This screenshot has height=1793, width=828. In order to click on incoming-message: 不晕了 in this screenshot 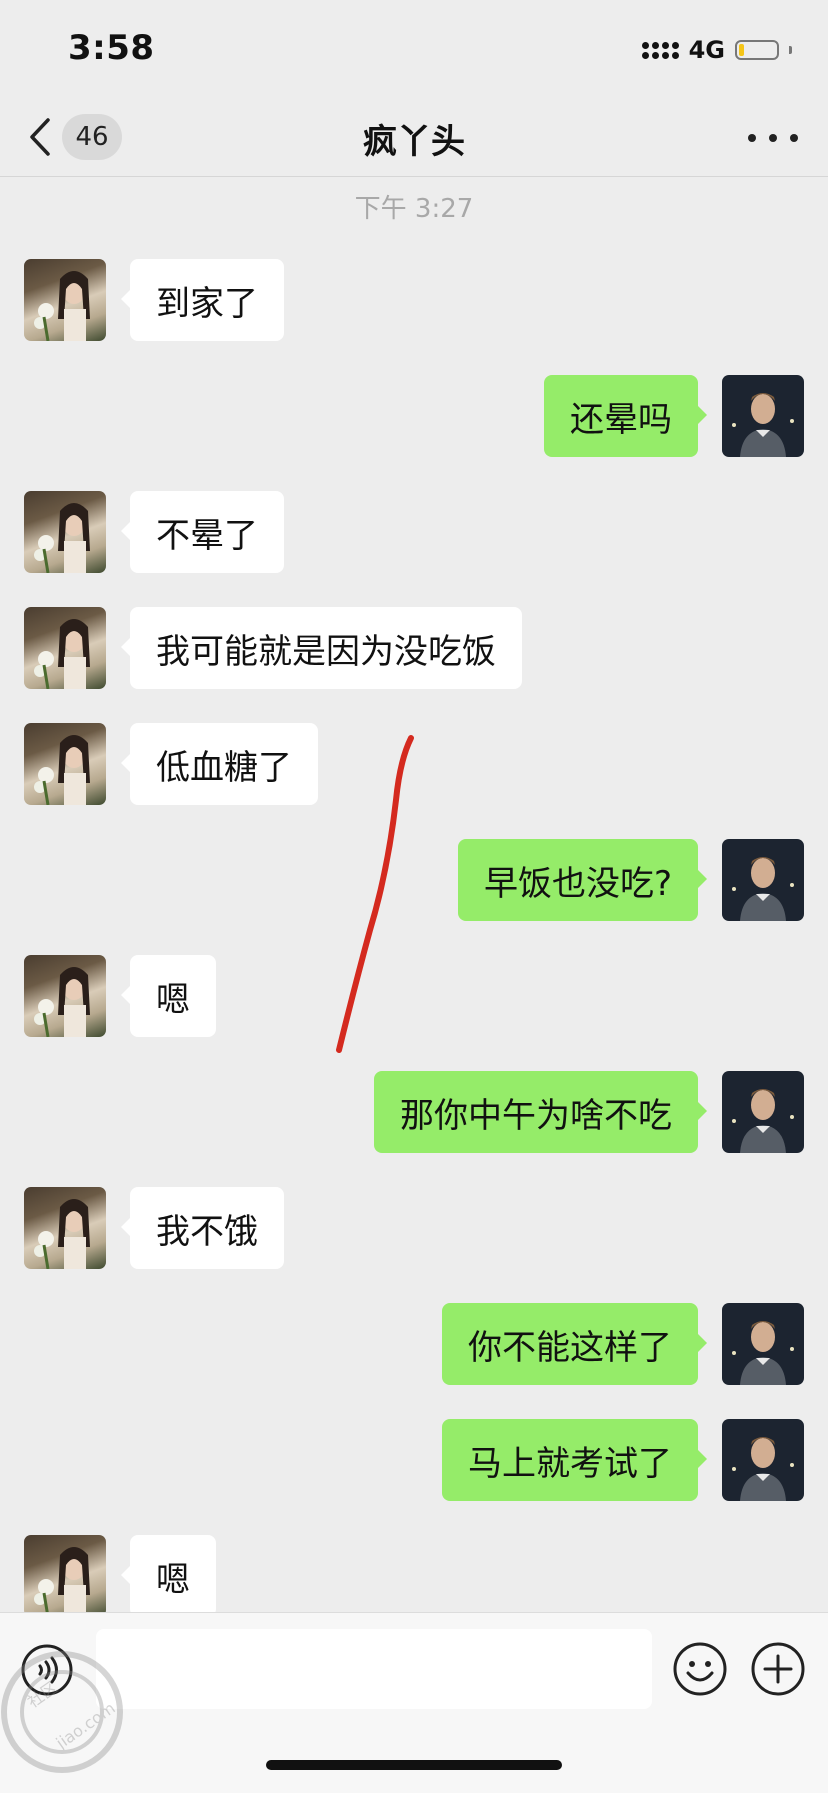, I will do `click(202, 532)`.